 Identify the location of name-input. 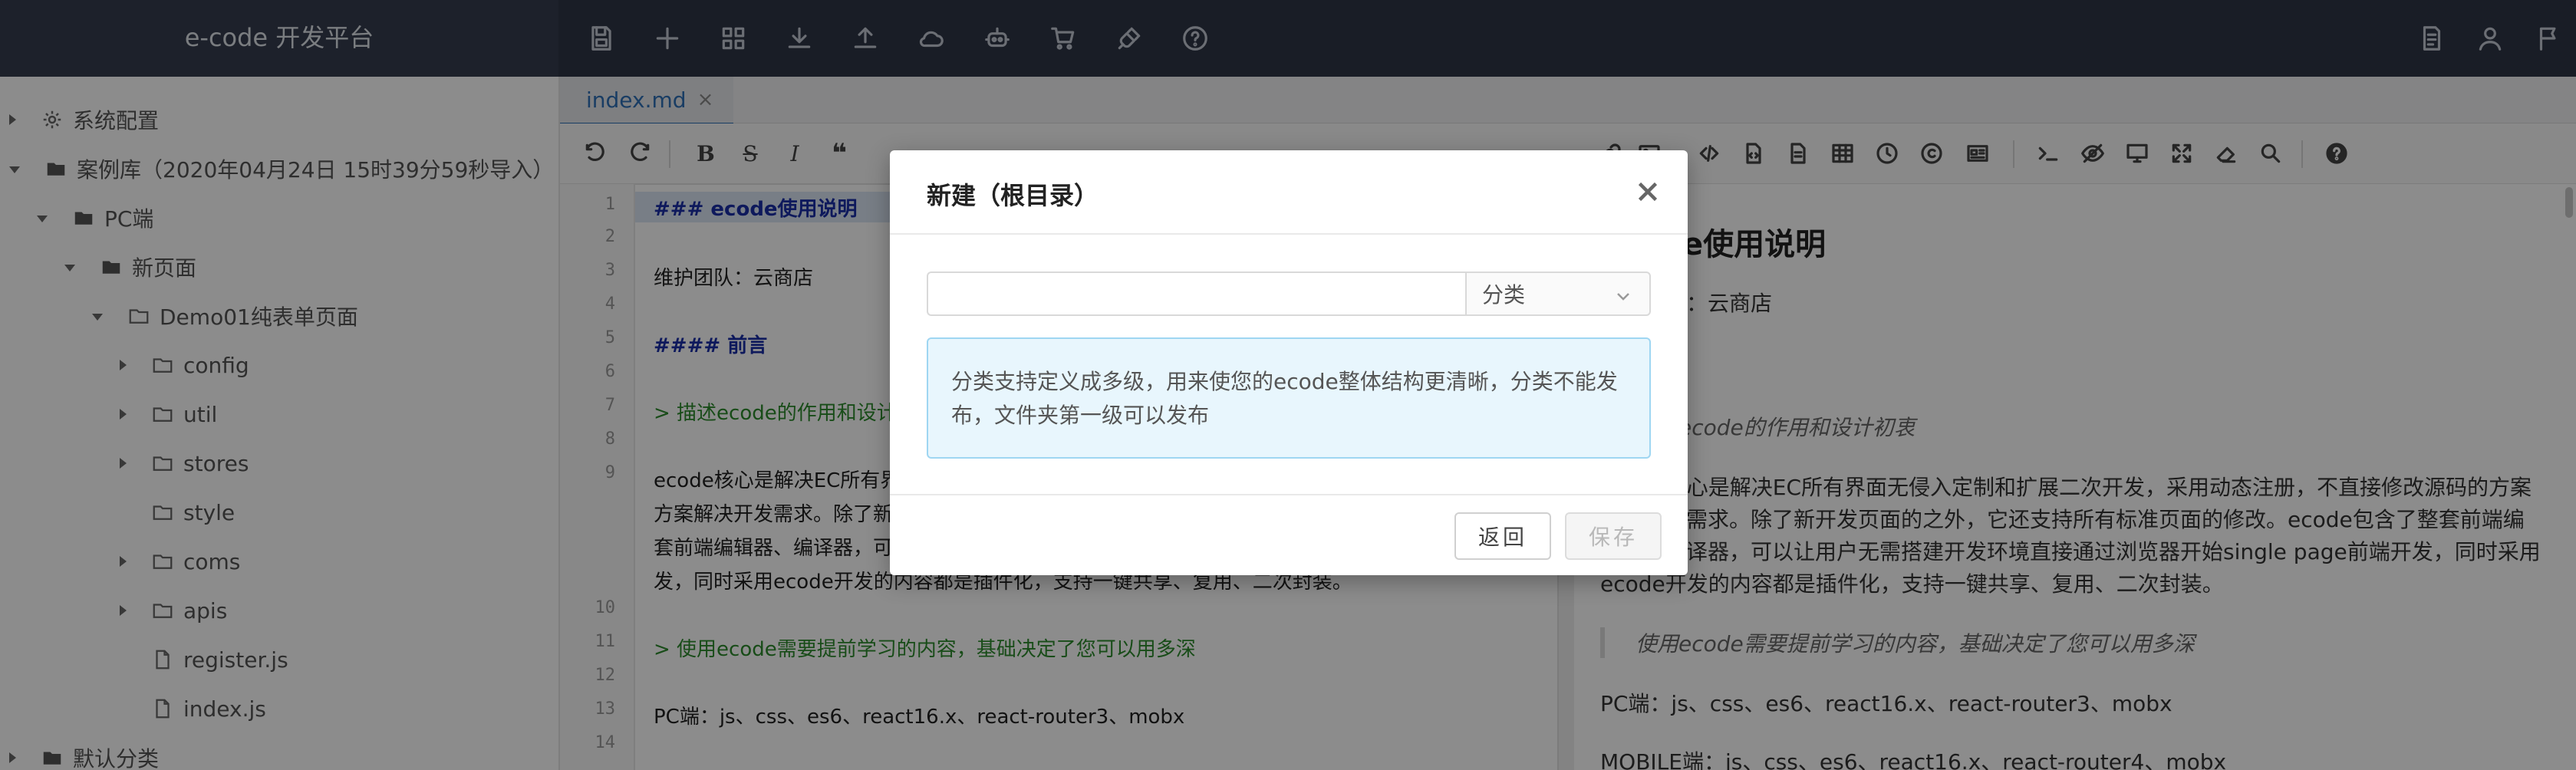
(1197, 293).